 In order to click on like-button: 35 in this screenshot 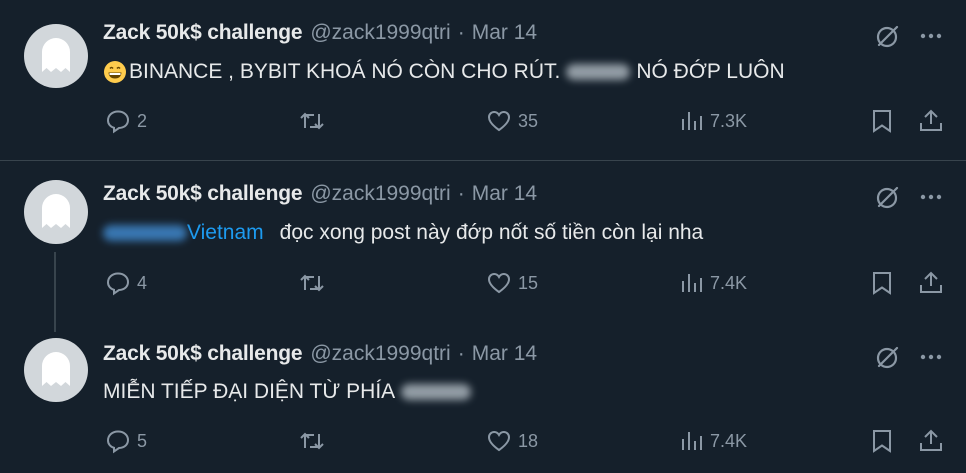, I will do `click(512, 121)`.